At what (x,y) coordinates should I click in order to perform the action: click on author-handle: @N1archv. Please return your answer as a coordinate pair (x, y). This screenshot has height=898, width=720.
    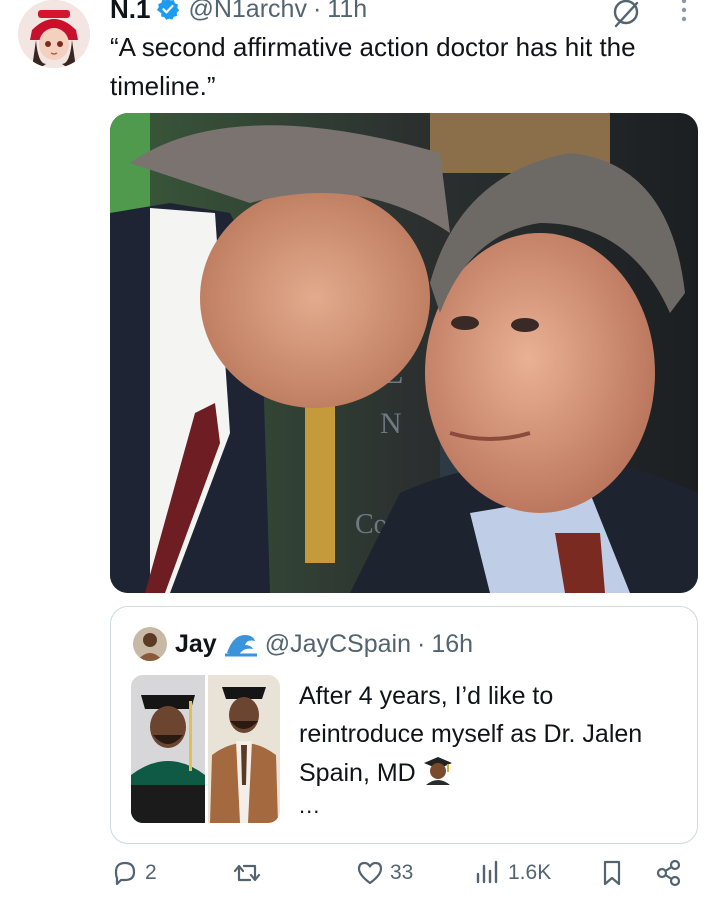
    Looking at the image, I should click on (247, 12).